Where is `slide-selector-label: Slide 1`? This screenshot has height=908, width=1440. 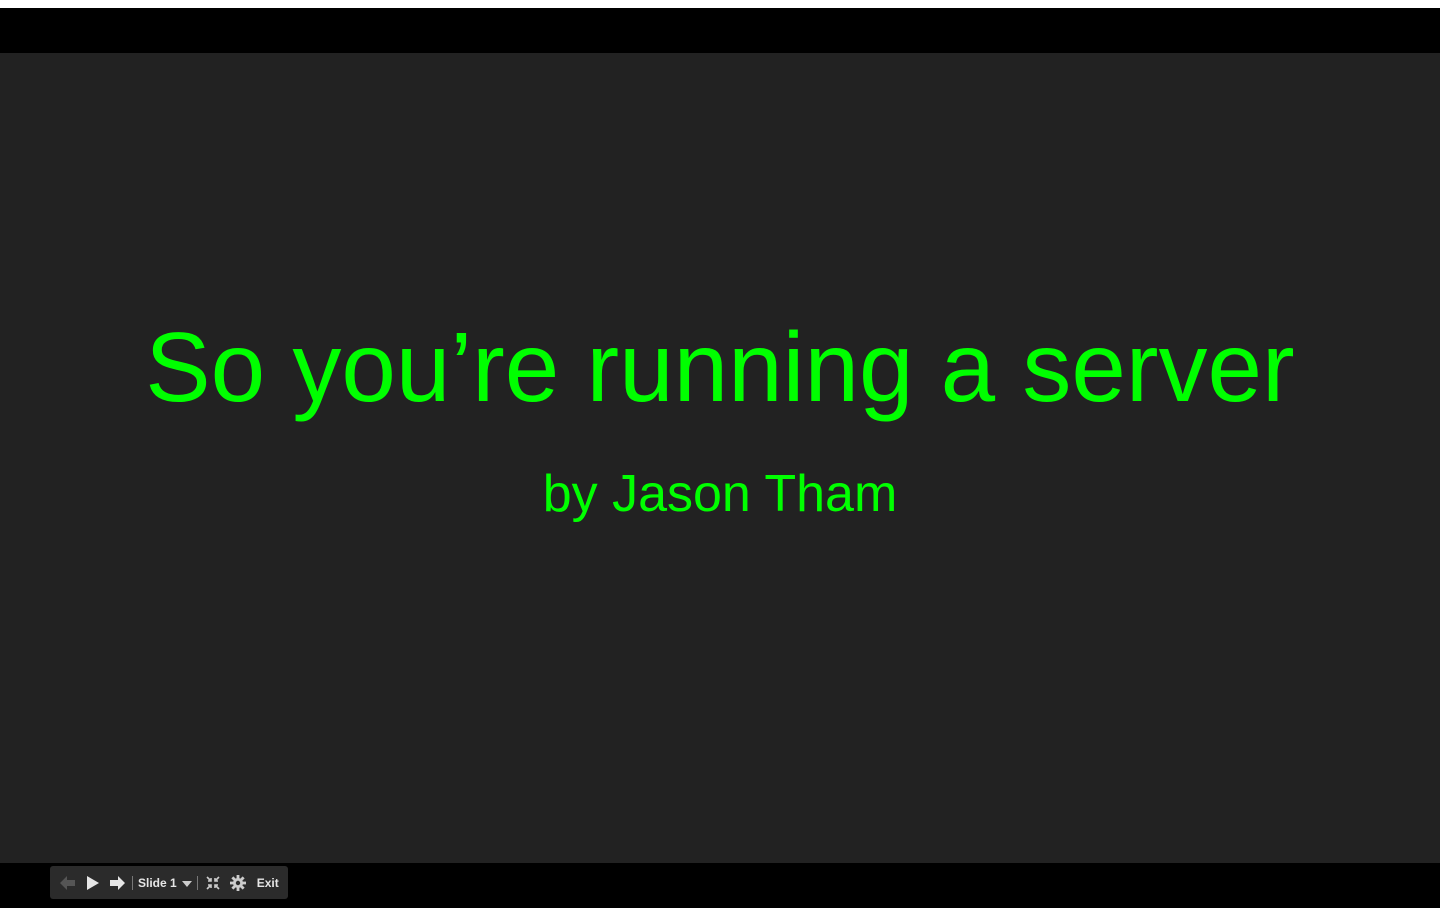
slide-selector-label: Slide 1 is located at coordinates (157, 882).